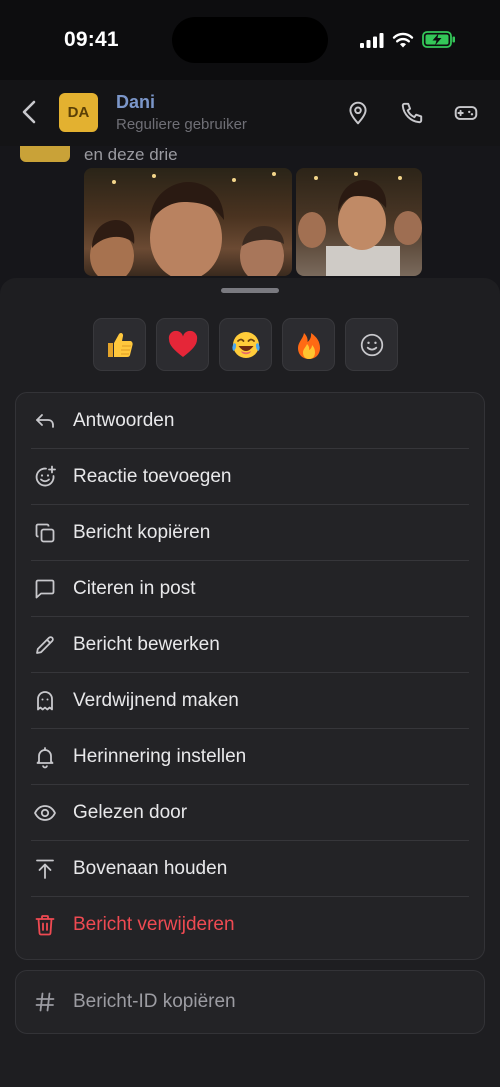 Image resolution: width=500 pixels, height=1087 pixels. I want to click on heart-reaction, so click(182, 344).